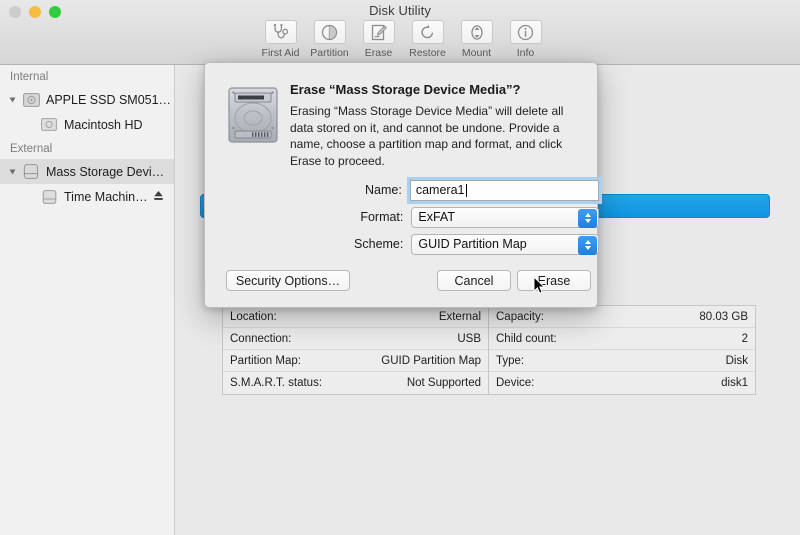 The image size is (800, 535). Describe the element at coordinates (525, 53) in the screenshot. I see `toolbar-item-label: Info` at that location.